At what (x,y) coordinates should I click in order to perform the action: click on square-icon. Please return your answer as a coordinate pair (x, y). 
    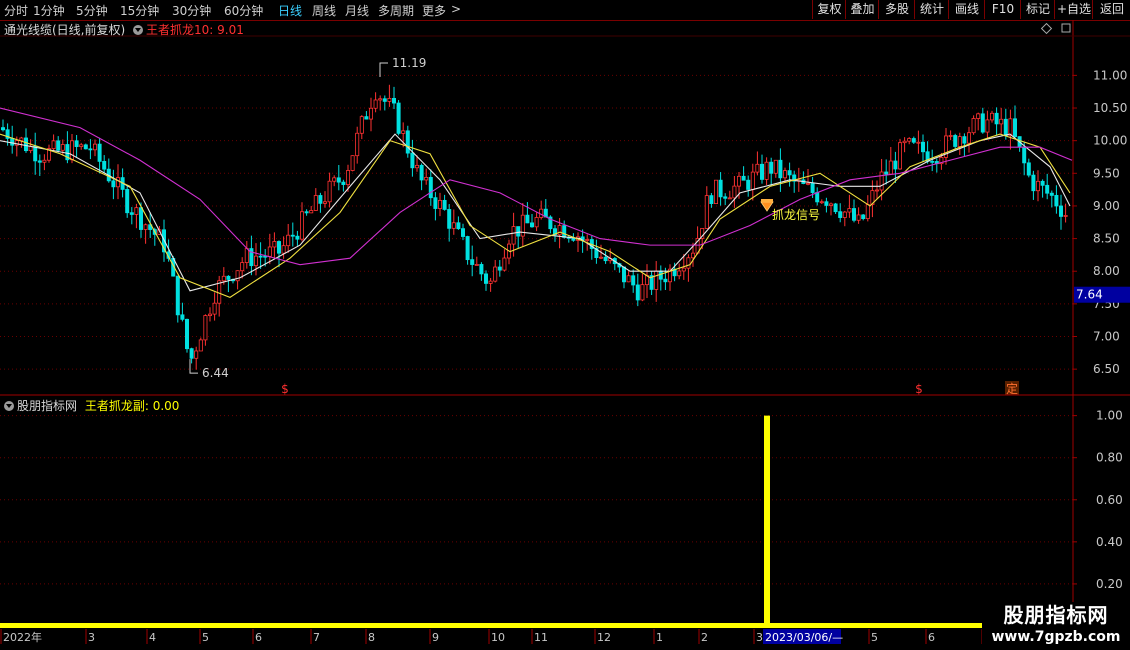
    Looking at the image, I should click on (1066, 28).